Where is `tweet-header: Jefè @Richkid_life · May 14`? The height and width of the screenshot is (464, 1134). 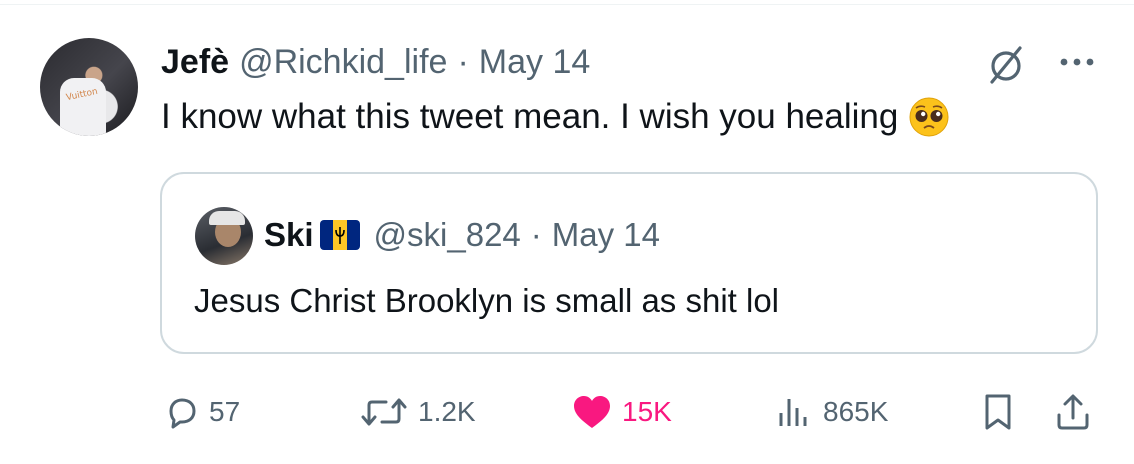 tweet-header: Jefè @Richkid_life · May 14 is located at coordinates (375, 62).